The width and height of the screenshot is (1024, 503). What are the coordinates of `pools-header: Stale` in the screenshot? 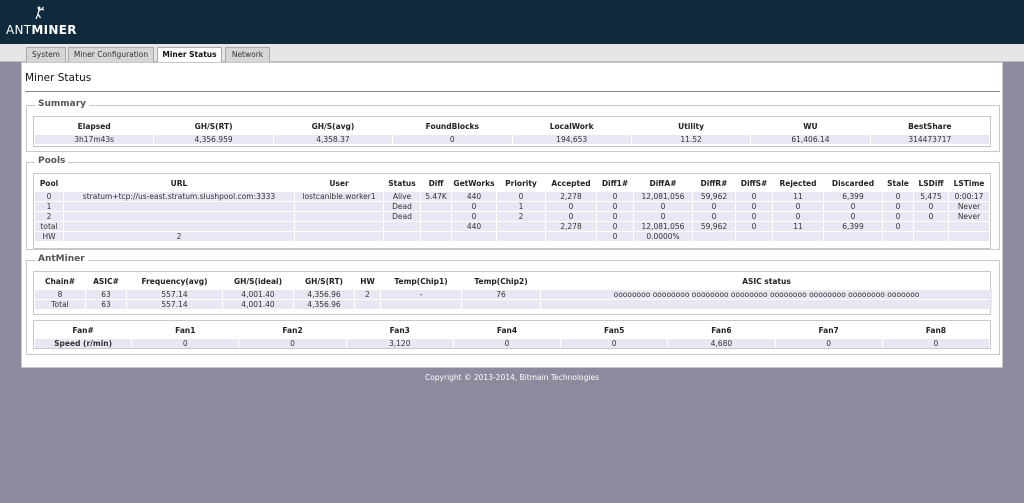 It's located at (898, 183).